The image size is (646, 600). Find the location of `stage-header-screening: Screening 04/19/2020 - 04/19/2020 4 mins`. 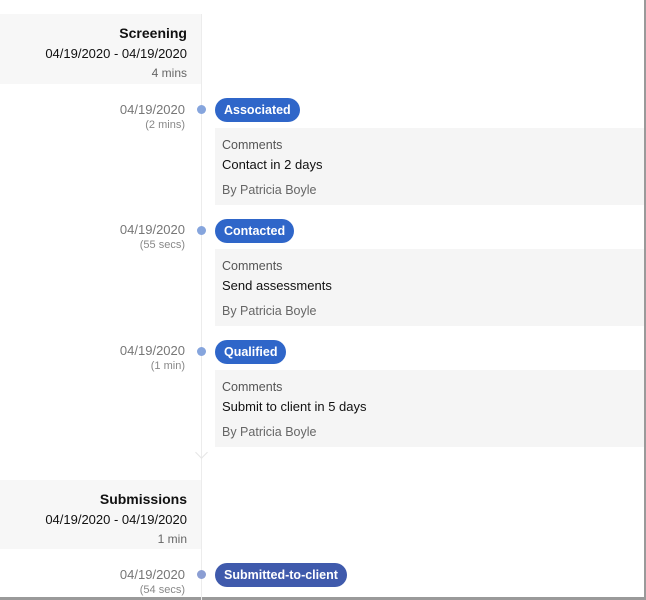

stage-header-screening: Screening 04/19/2020 - 04/19/2020 4 mins is located at coordinates (100, 49).